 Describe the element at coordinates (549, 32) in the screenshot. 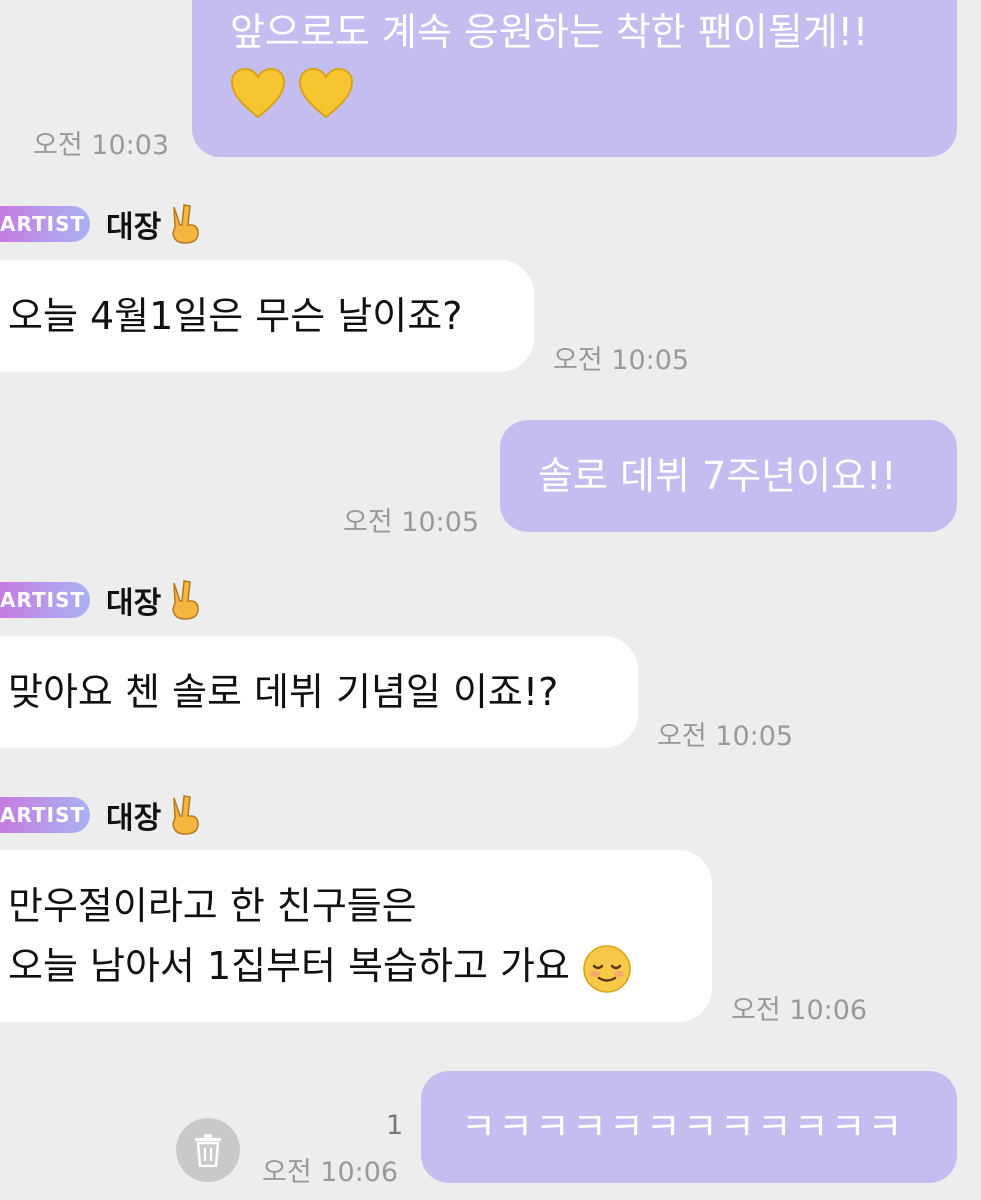

I see `message-text: 앞으로도 계속 응원하는 착한 팬이될게!!` at that location.